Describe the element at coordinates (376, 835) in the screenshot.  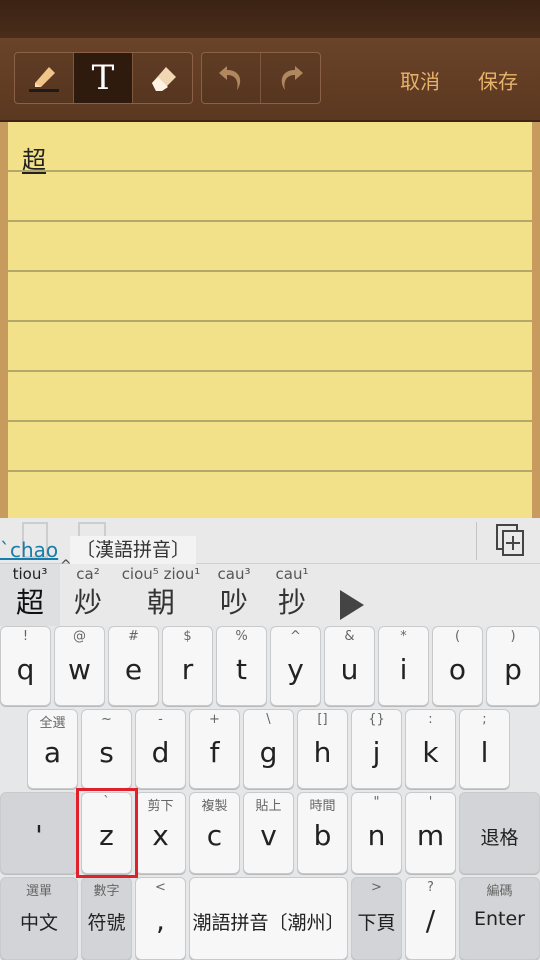
I see `key-label: n` at that location.